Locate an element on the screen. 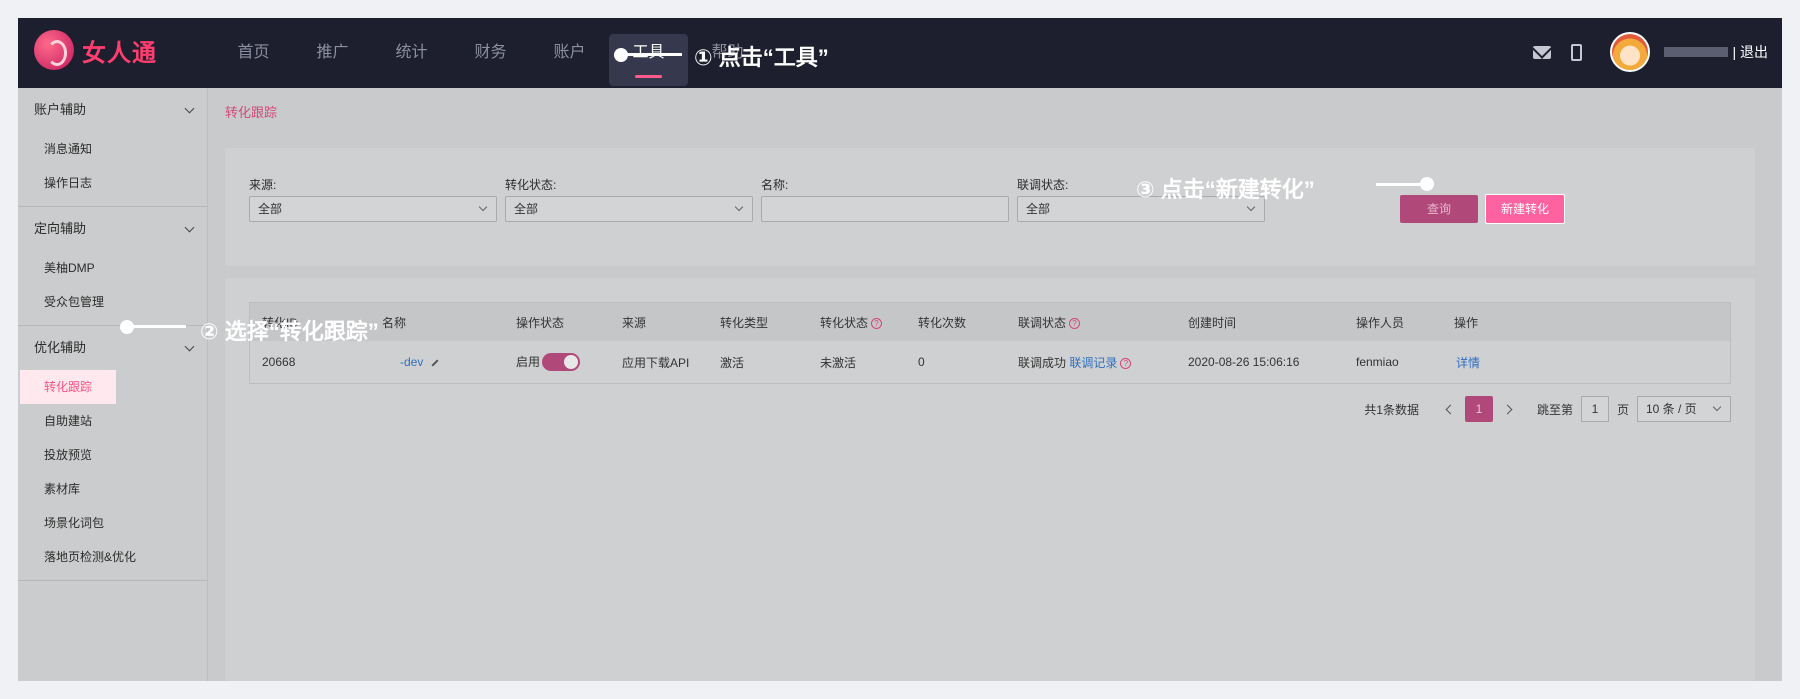 Image resolution: width=1800 pixels, height=699 pixels. cell-debug-status: 联调成功 联调记录? is located at coordinates (1075, 362).